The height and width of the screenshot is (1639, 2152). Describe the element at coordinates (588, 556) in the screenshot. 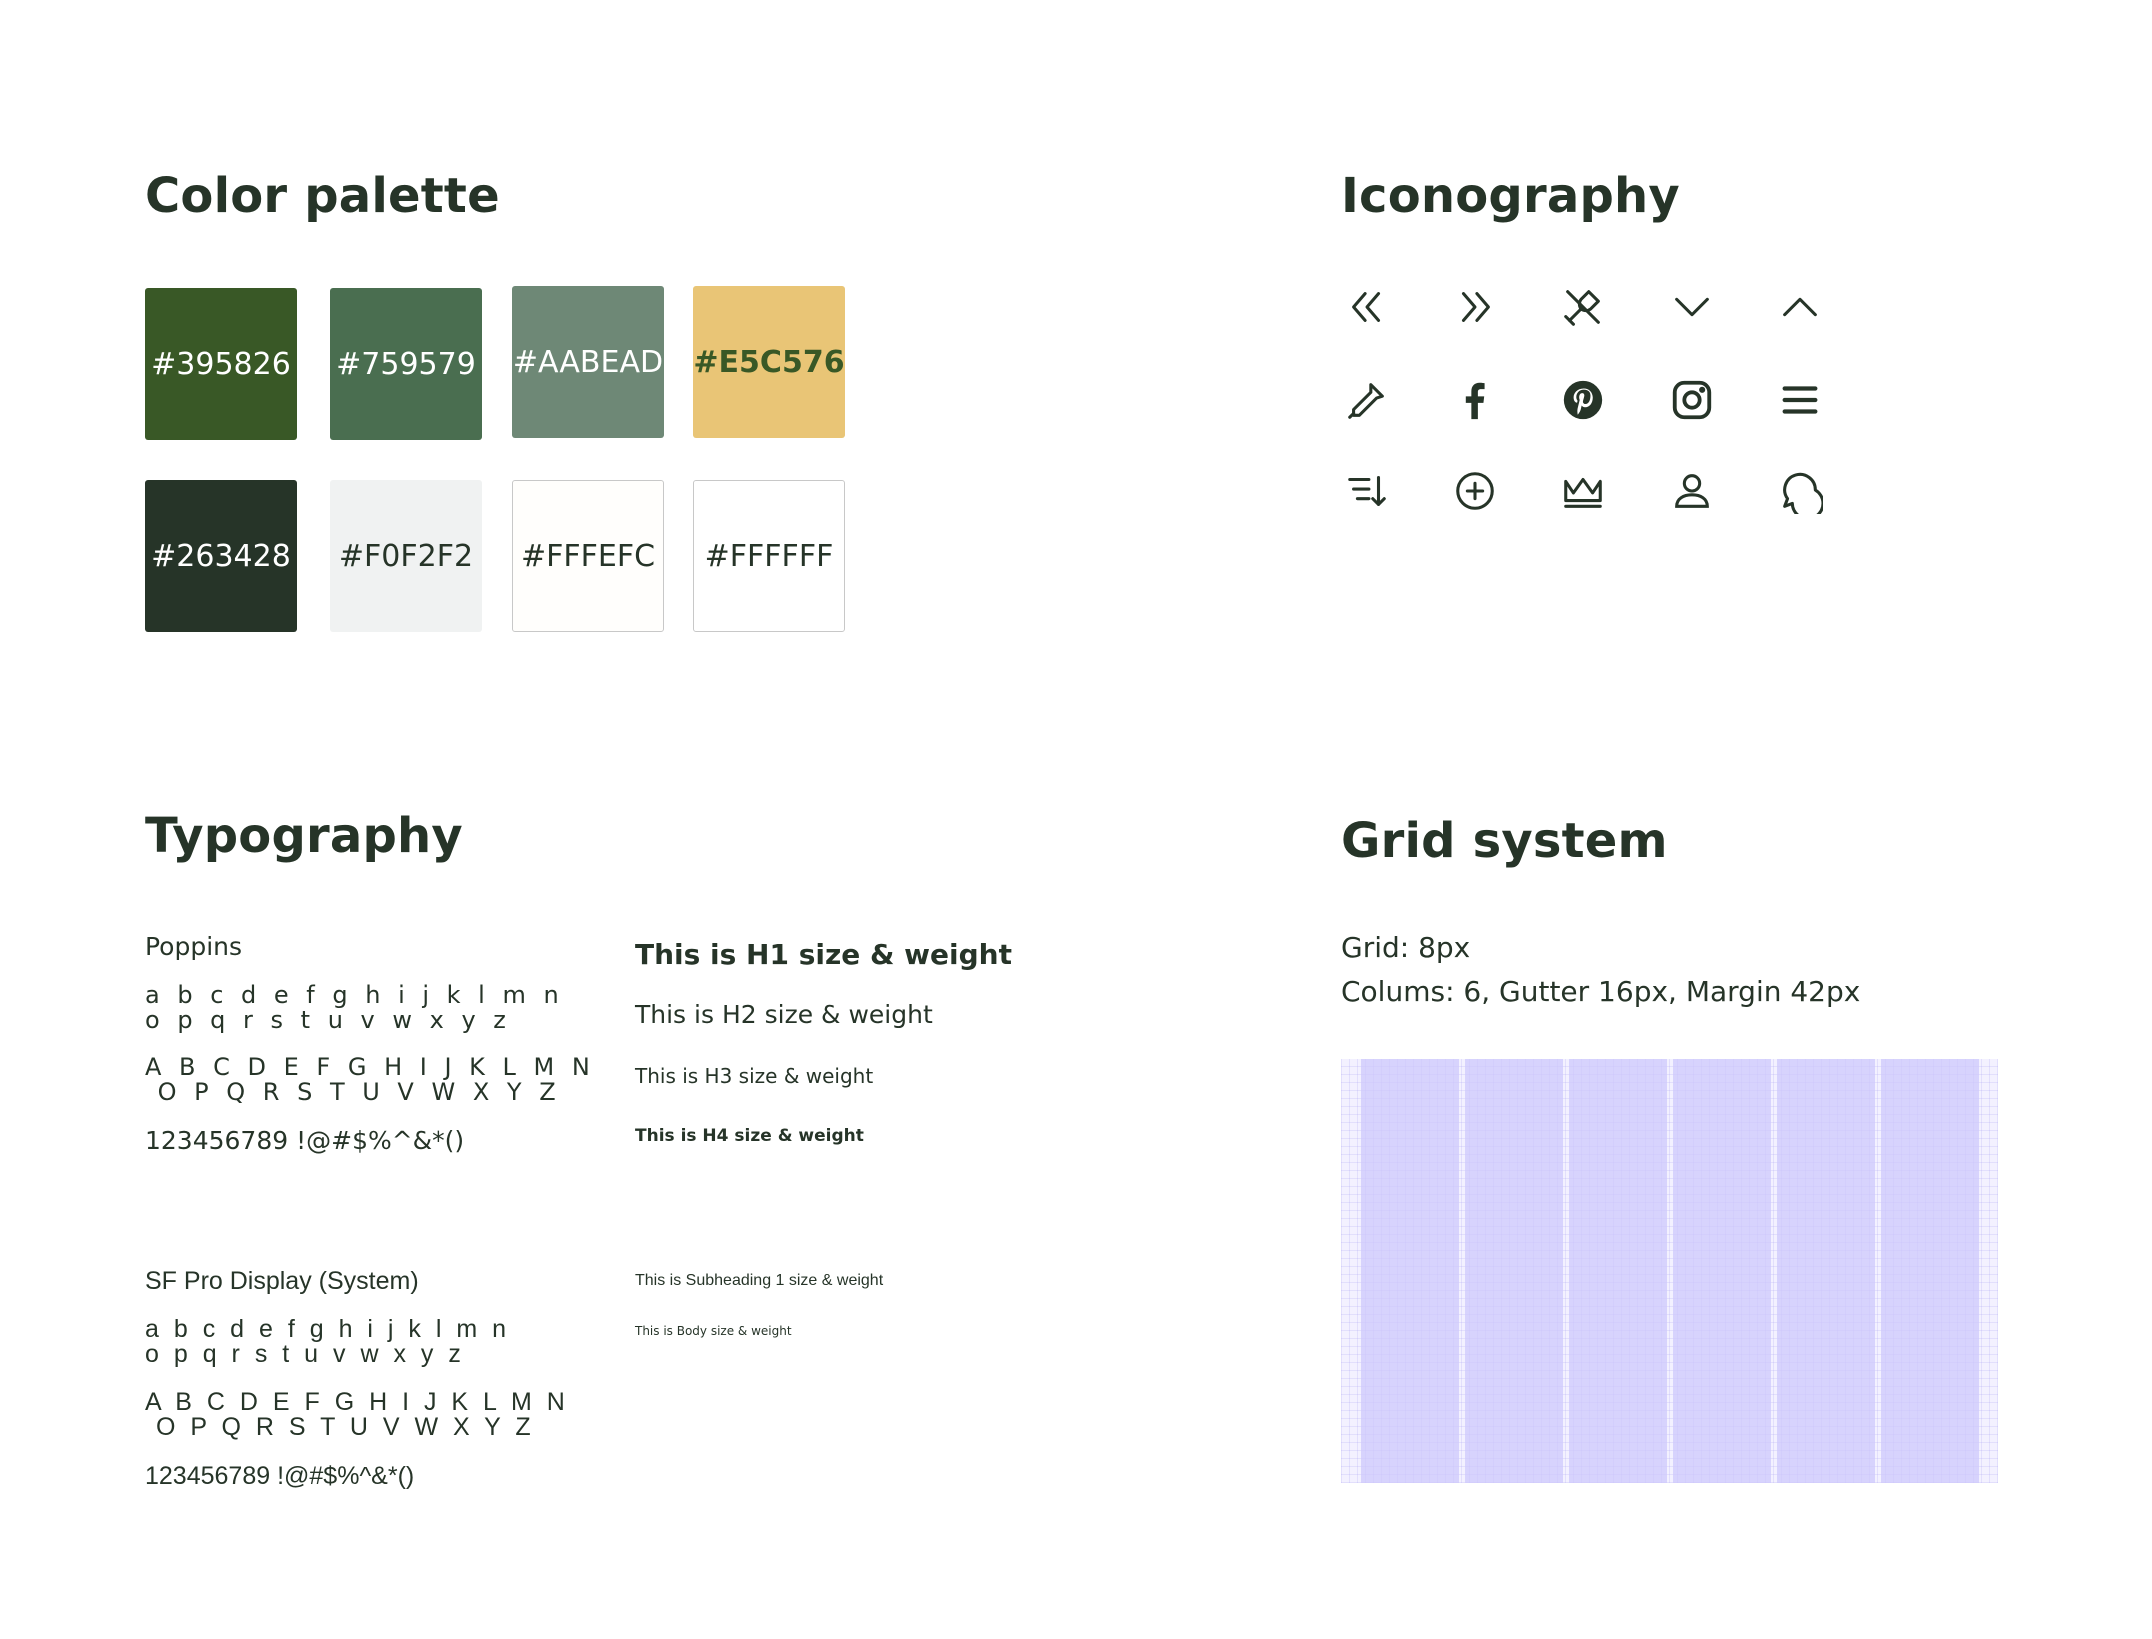

I see `swatch-fffefc: #FFFEFC` at that location.